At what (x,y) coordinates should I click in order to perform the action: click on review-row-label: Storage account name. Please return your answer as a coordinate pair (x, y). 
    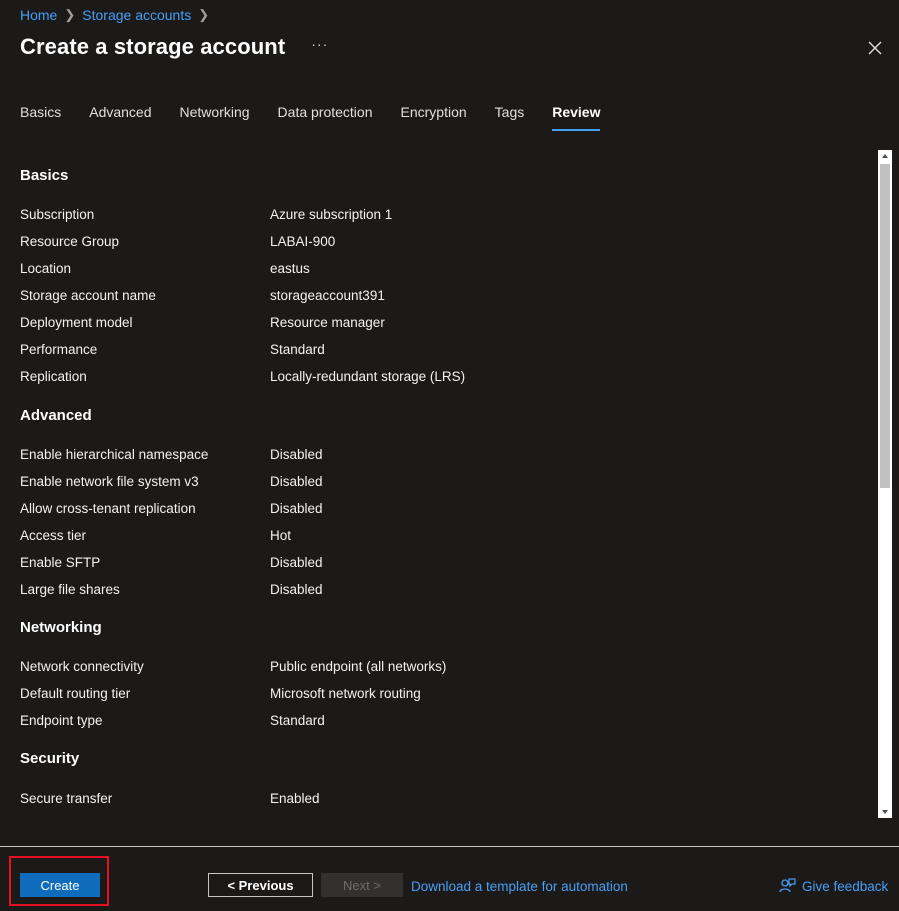
    Looking at the image, I should click on (88, 295).